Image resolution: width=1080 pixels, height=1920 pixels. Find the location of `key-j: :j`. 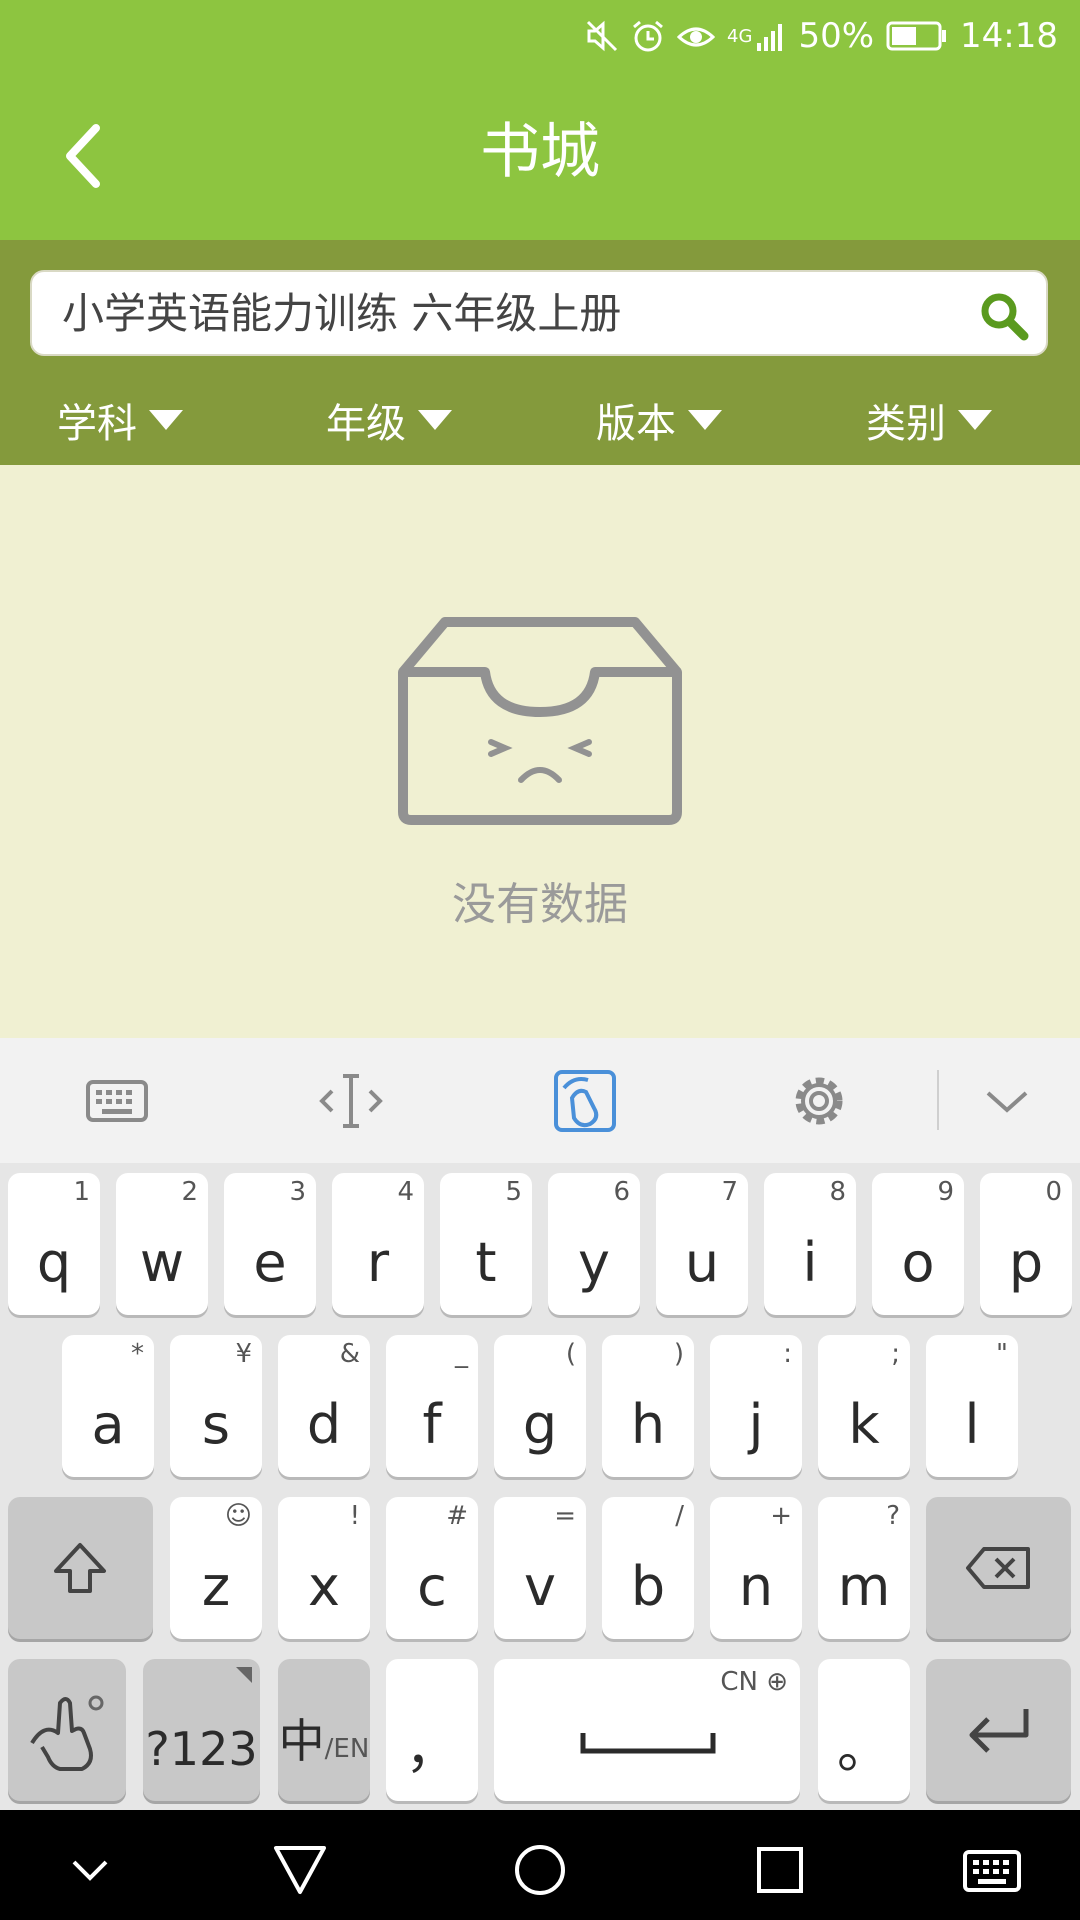

key-j: :j is located at coordinates (756, 1406).